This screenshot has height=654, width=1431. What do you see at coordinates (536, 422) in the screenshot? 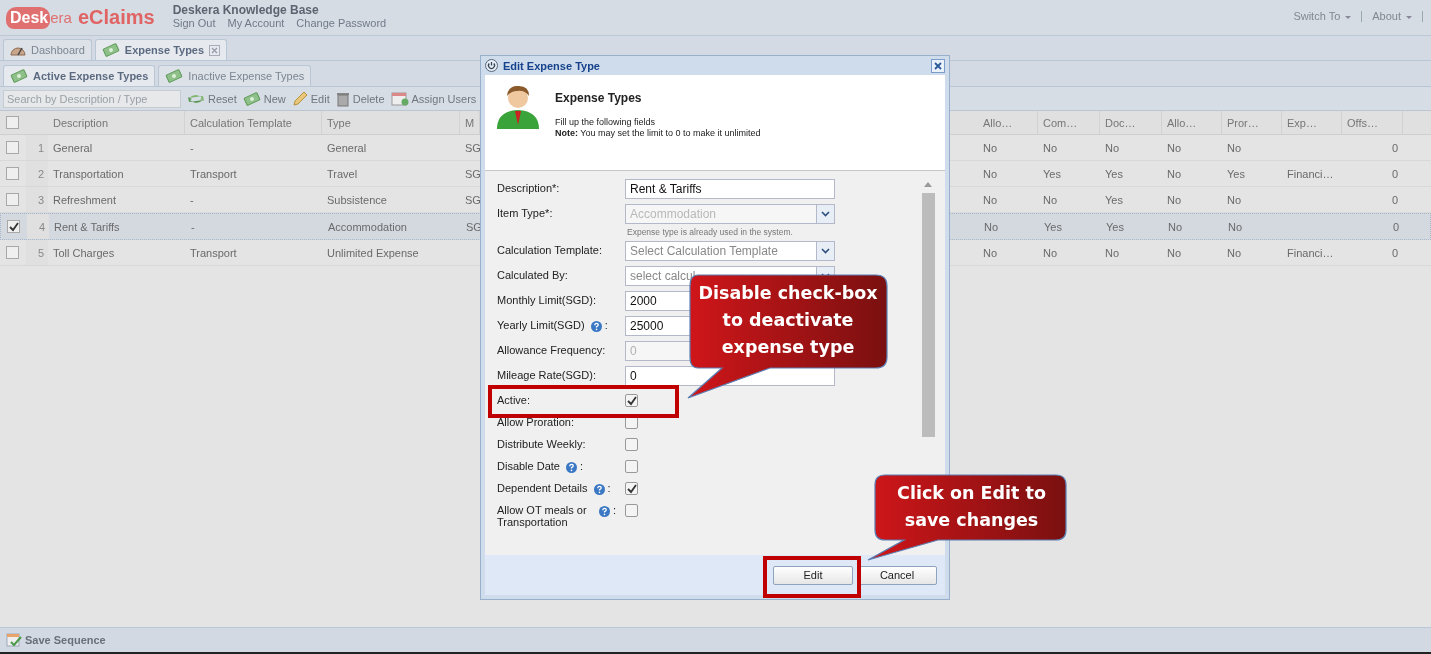
I see `field-label: Allow Proration:` at bounding box center [536, 422].